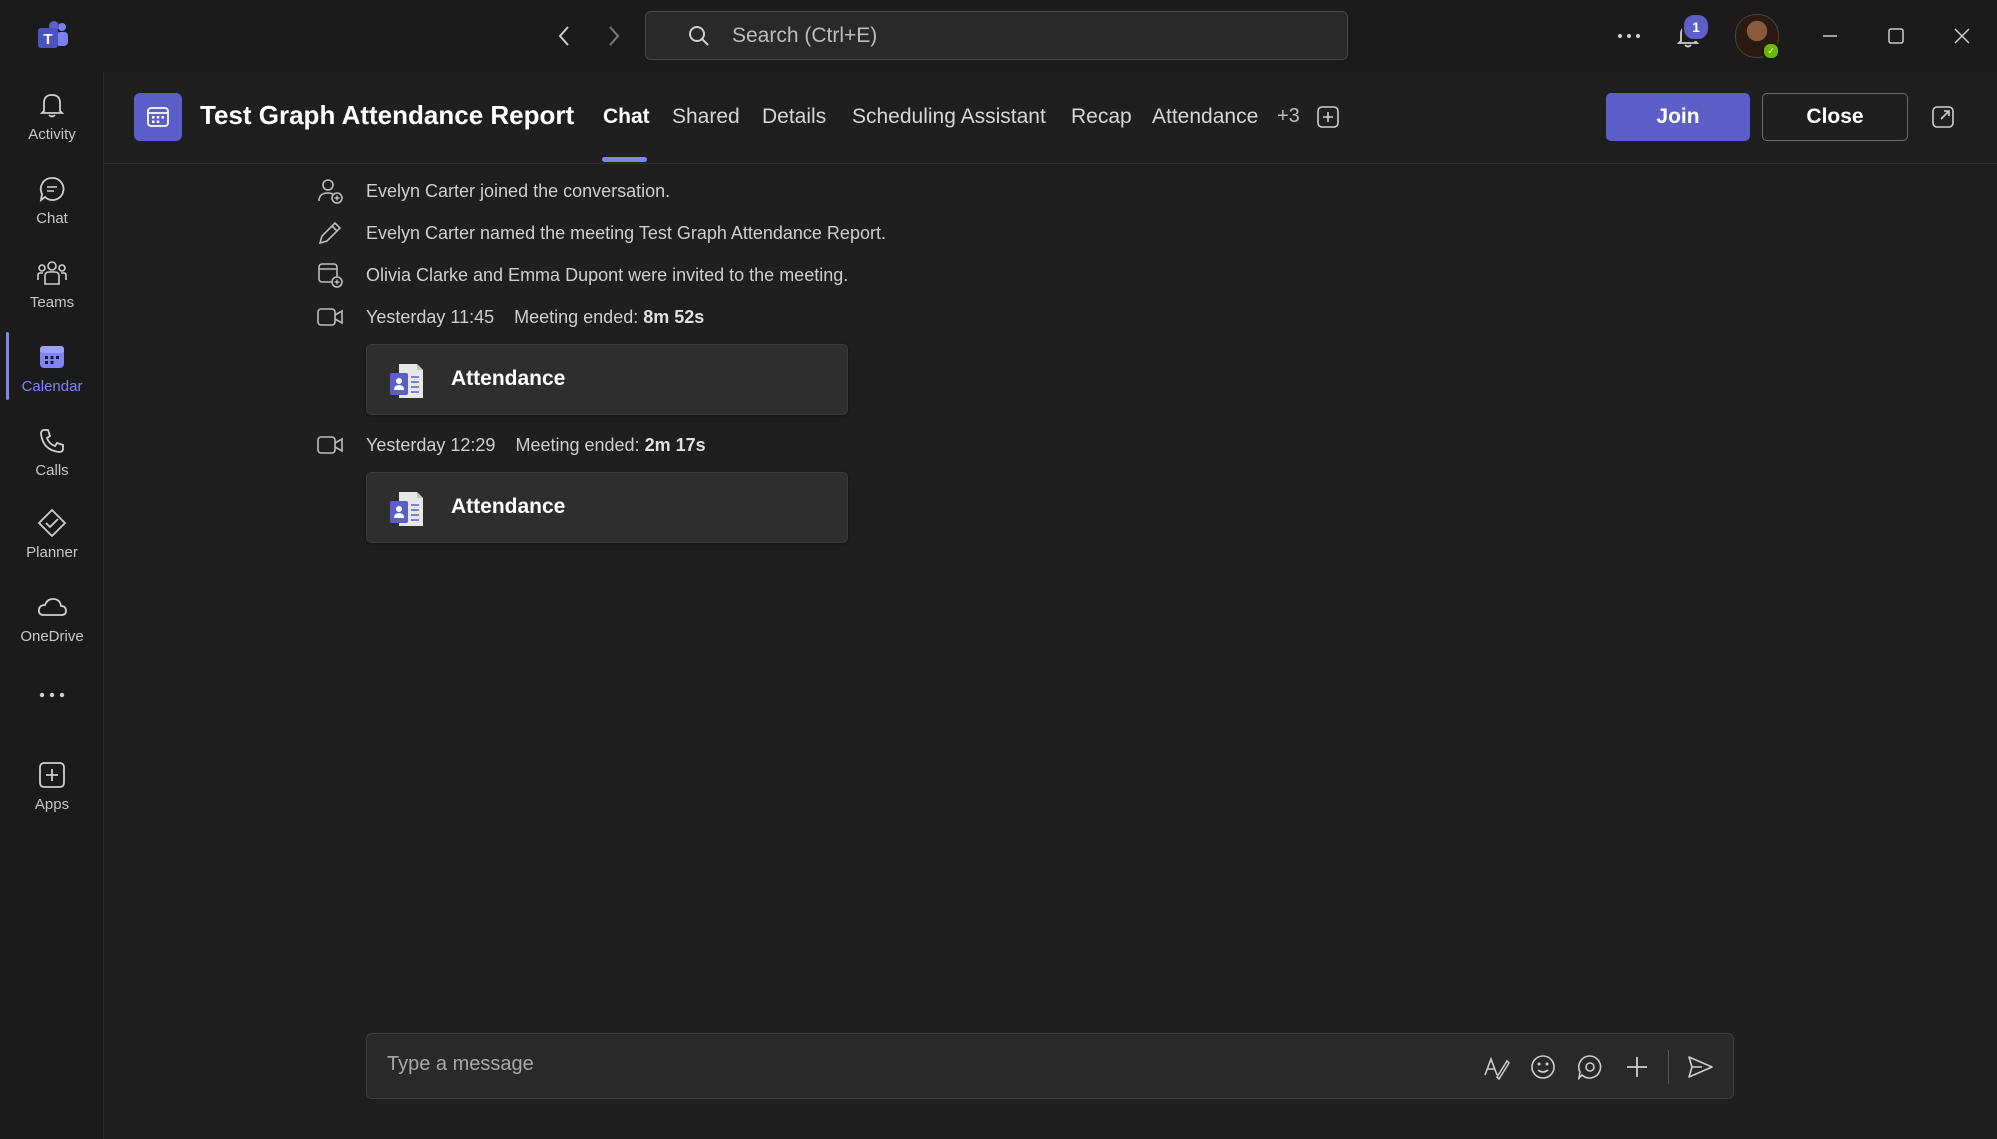 Image resolution: width=1997 pixels, height=1139 pixels. I want to click on meeting-calendar-icon, so click(158, 117).